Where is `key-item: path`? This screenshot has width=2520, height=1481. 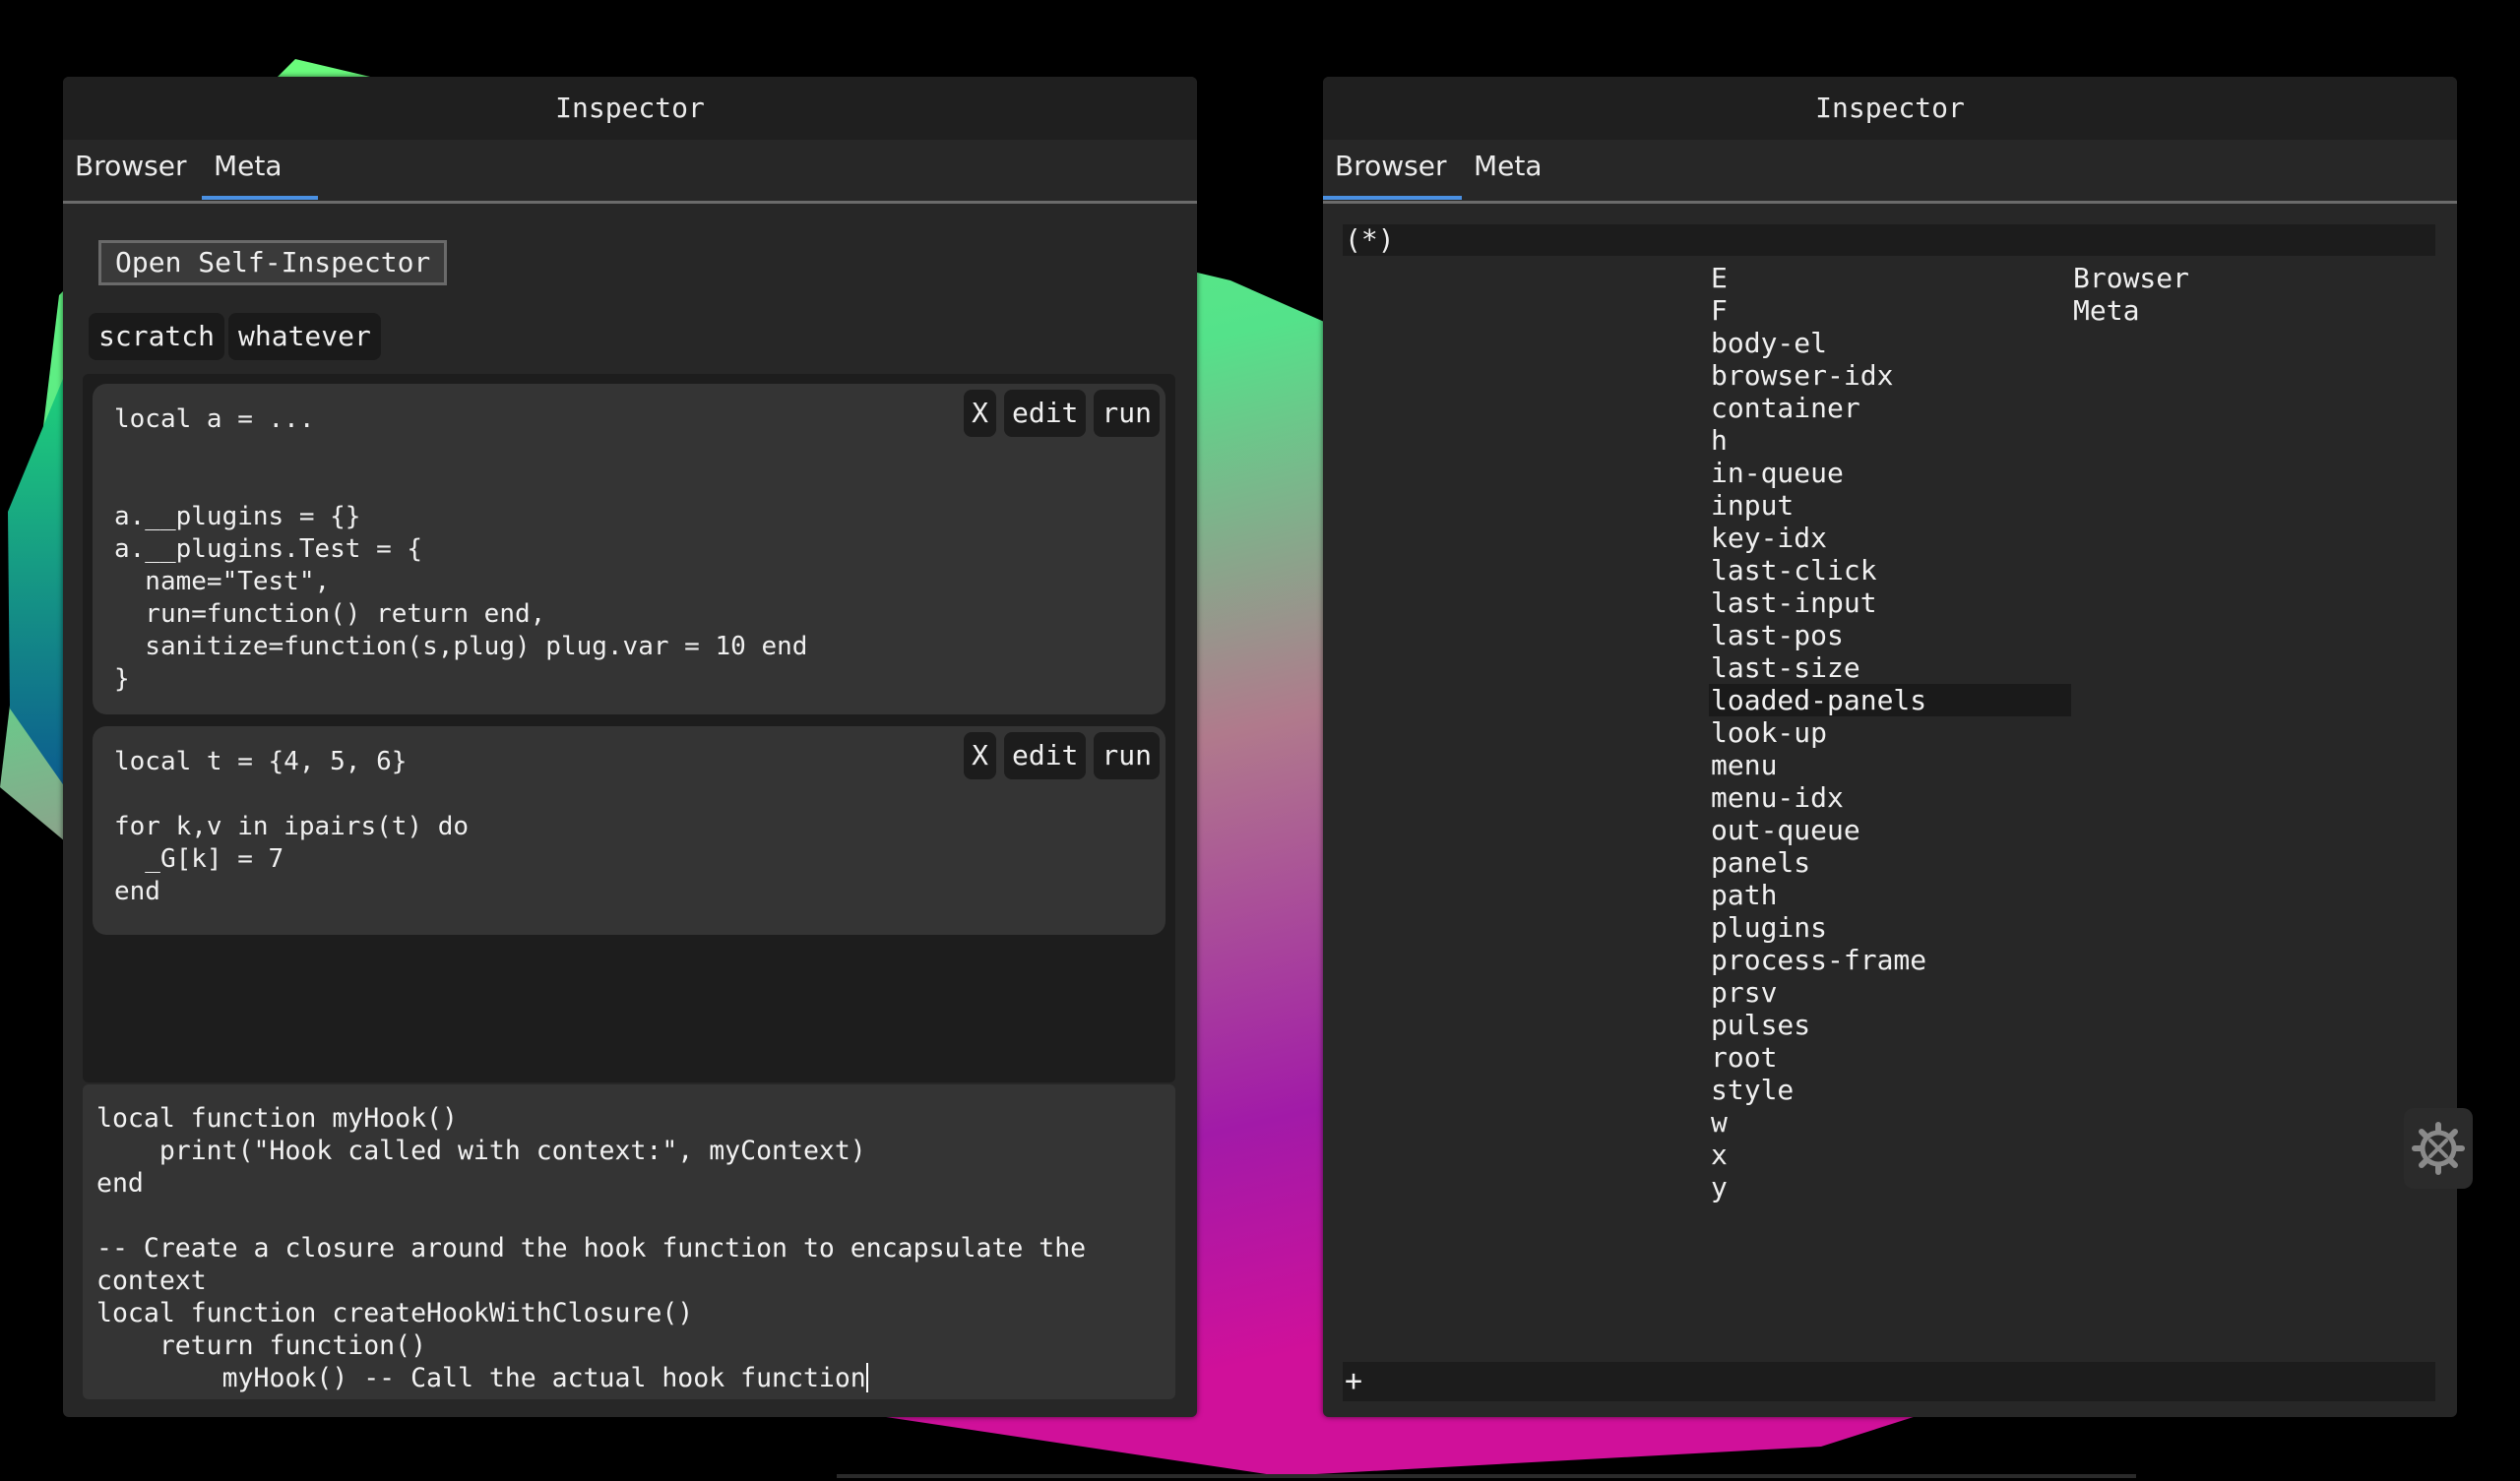
key-item: path is located at coordinates (1890, 895).